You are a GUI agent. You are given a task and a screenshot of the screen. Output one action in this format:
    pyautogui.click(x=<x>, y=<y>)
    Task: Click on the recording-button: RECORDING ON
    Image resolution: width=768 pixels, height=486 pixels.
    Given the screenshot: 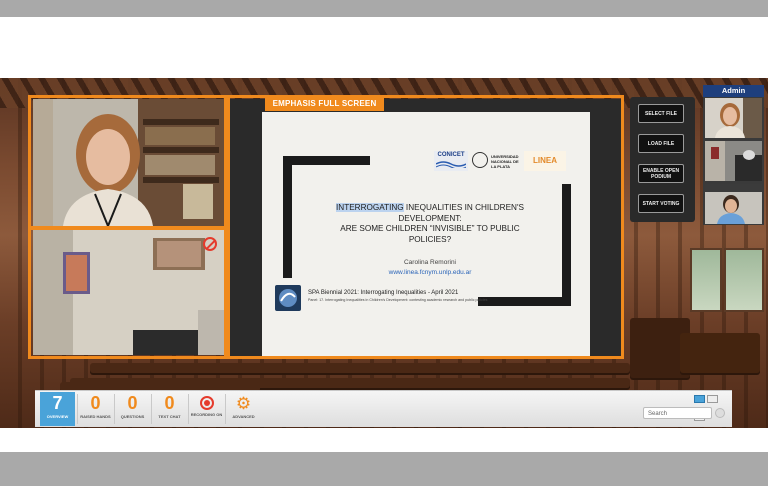 What is the action you would take?
    pyautogui.click(x=206, y=409)
    